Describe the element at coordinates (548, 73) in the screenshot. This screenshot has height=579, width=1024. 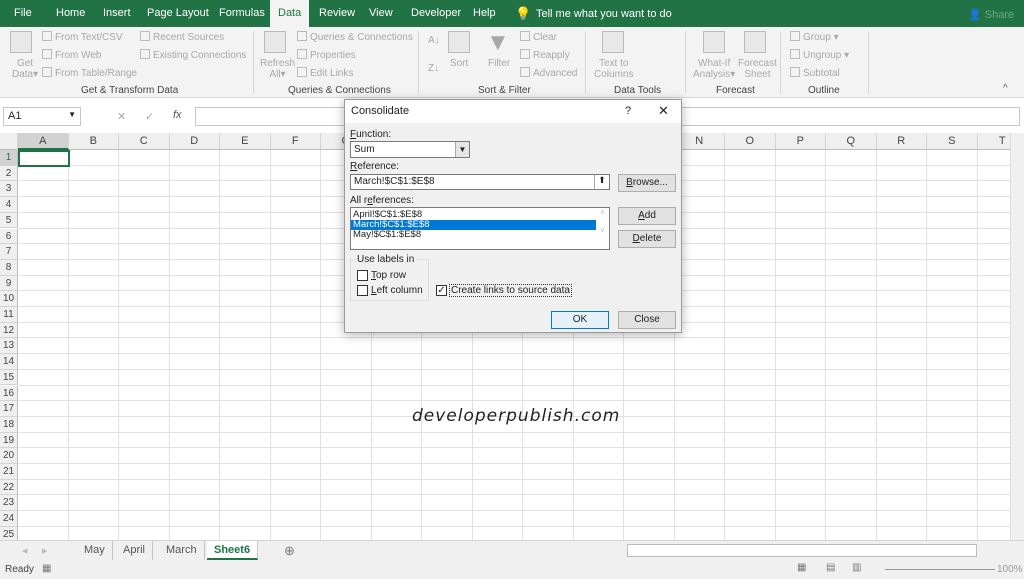
I see `advanced-button: Advanced` at that location.